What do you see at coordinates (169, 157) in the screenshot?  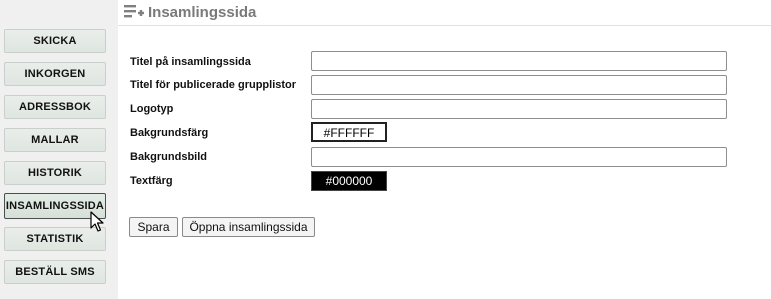 I see `background-image-label: Bakgrundsbild` at bounding box center [169, 157].